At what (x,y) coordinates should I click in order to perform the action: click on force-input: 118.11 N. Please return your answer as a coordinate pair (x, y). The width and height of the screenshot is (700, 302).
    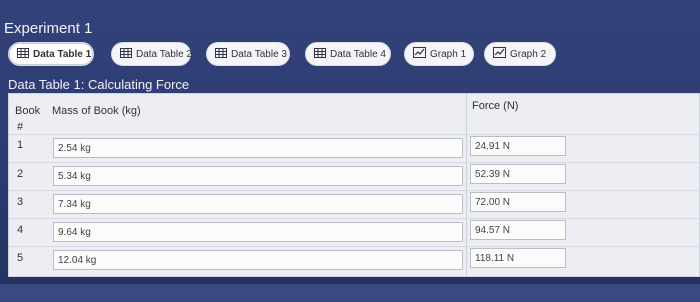
    Looking at the image, I should click on (518, 258).